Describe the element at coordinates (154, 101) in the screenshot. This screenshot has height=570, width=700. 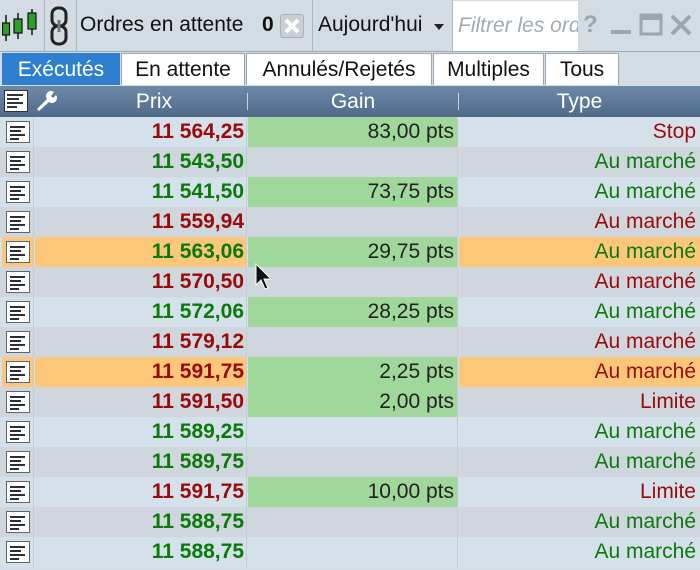
I see `column-header-price: Prix` at that location.